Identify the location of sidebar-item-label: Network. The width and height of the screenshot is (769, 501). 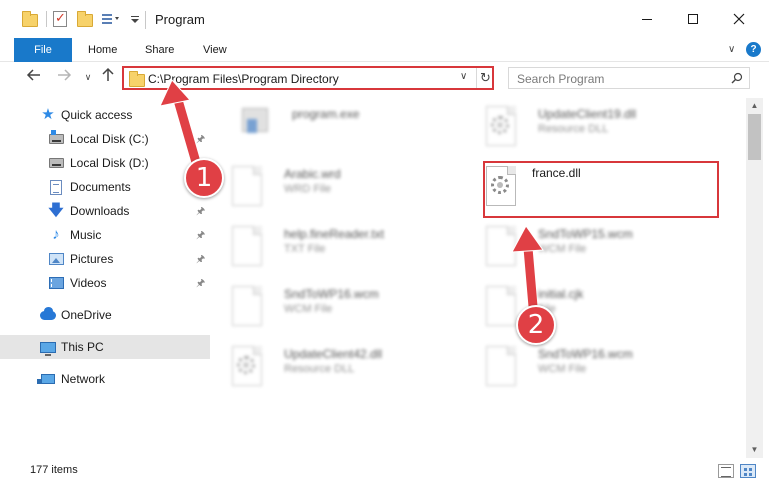
(83, 379).